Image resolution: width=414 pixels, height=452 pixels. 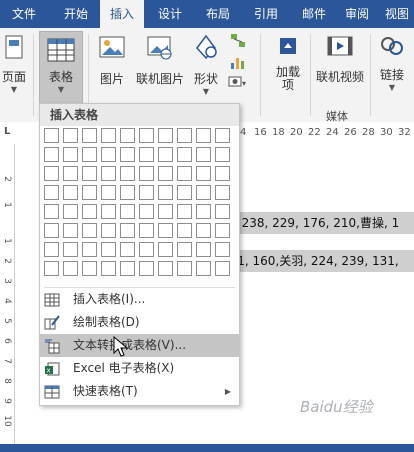 What do you see at coordinates (61, 69) in the screenshot?
I see `table-button: 表格 ▼` at bounding box center [61, 69].